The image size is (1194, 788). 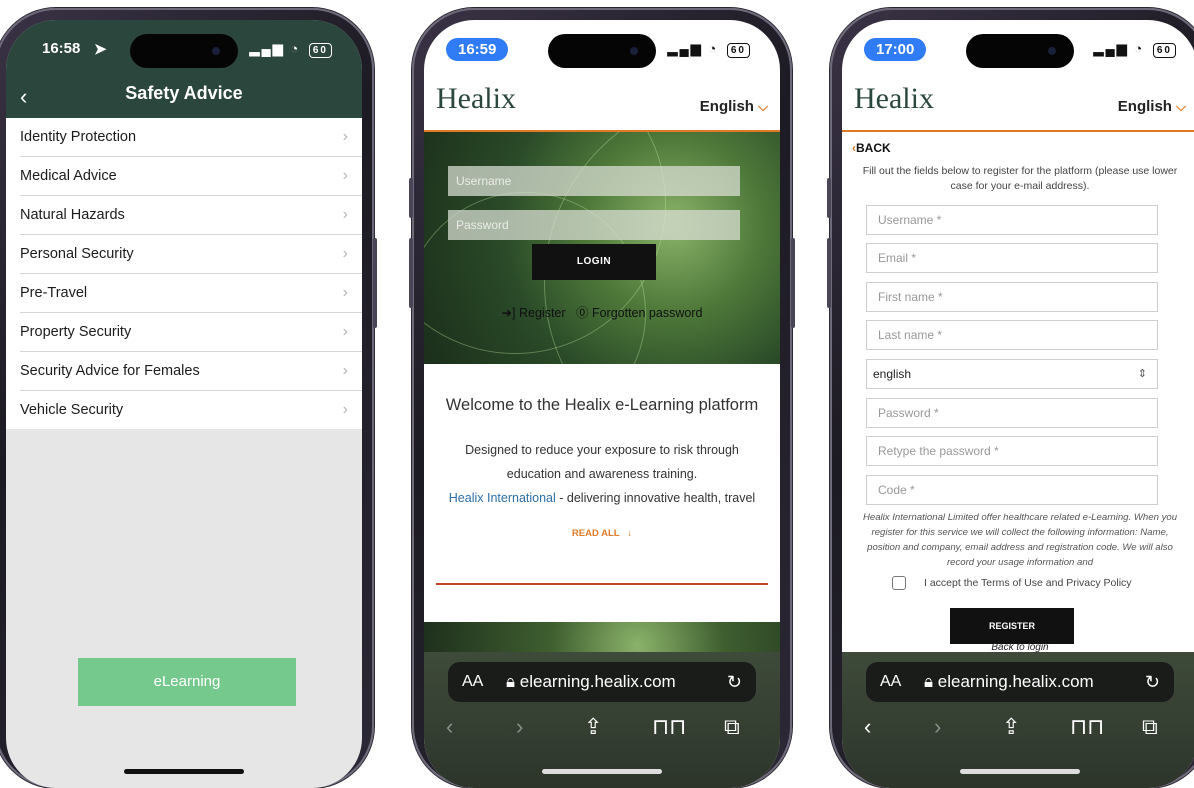 What do you see at coordinates (502, 498) in the screenshot?
I see `healix-international-link: Healix International` at bounding box center [502, 498].